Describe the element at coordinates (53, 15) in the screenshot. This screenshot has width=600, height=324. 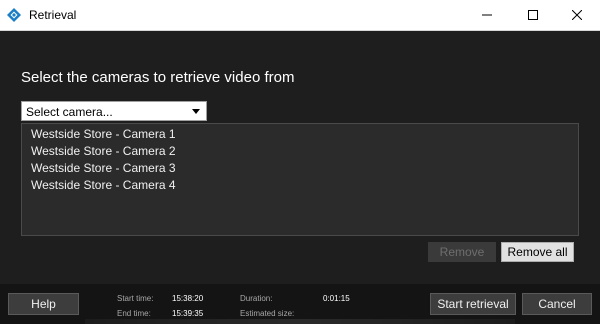
I see `window-title: Retrieval` at that location.